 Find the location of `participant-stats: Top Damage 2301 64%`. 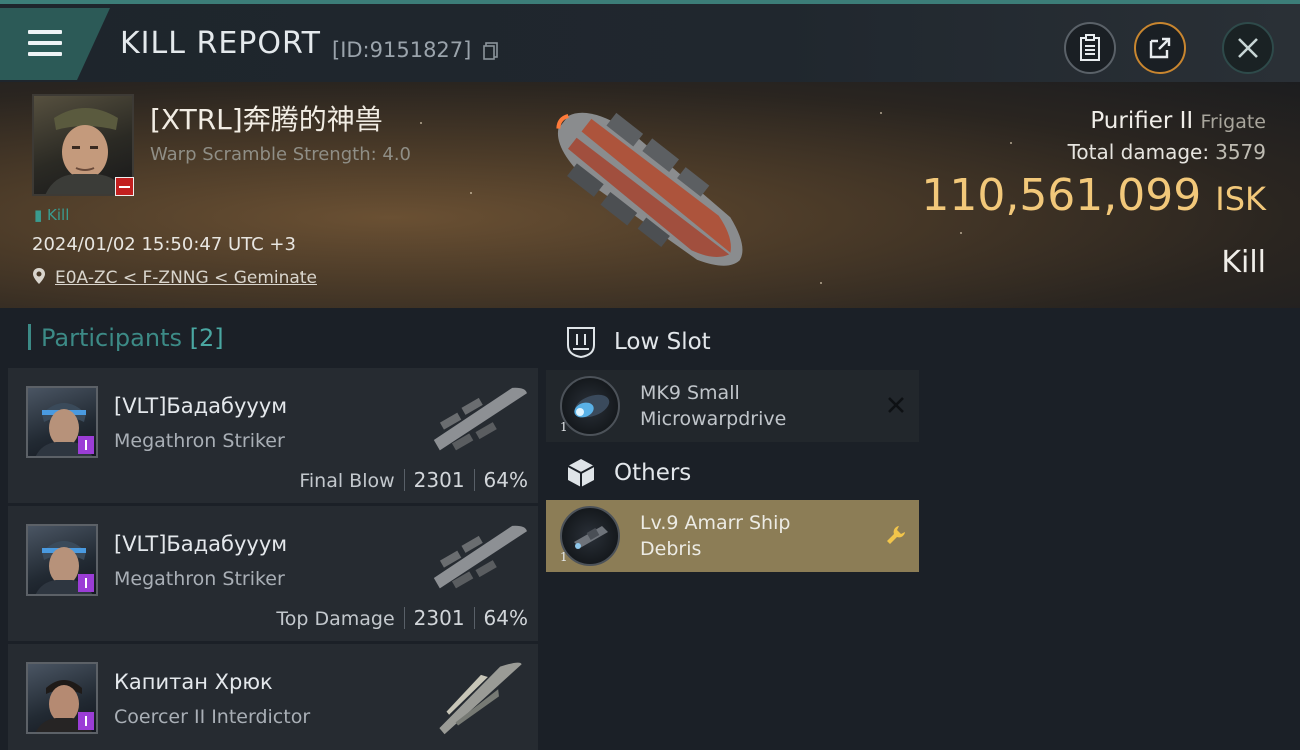

participant-stats: Top Damage 2301 64% is located at coordinates (402, 618).